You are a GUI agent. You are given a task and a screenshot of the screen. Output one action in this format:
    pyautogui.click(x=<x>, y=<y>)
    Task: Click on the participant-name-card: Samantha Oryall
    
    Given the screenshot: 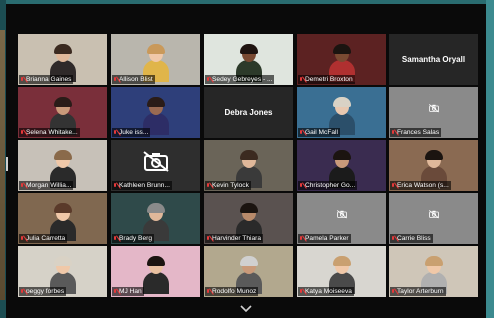 What is the action you would take?
    pyautogui.click(x=433, y=59)
    